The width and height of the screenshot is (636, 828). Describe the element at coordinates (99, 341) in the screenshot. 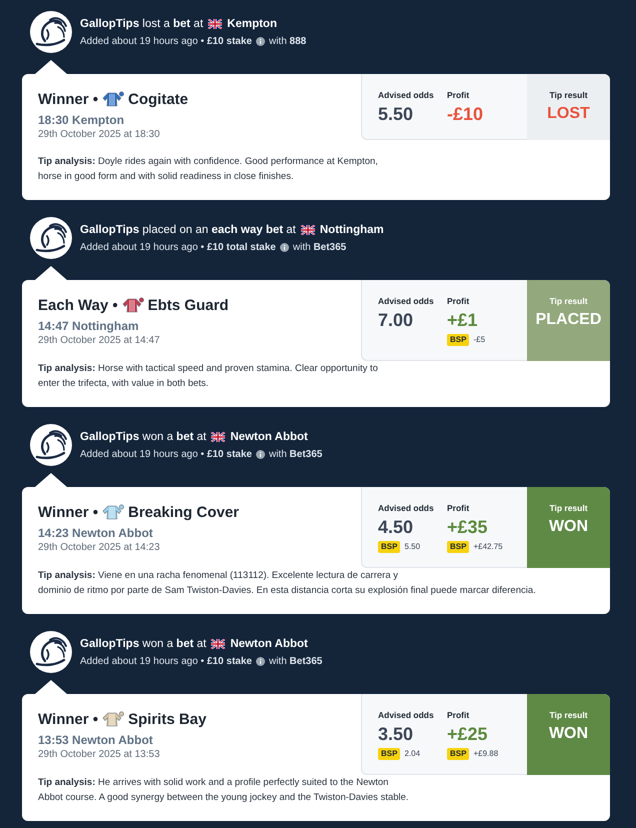

I see `race-date: 29th October 2025 at 14:47` at that location.